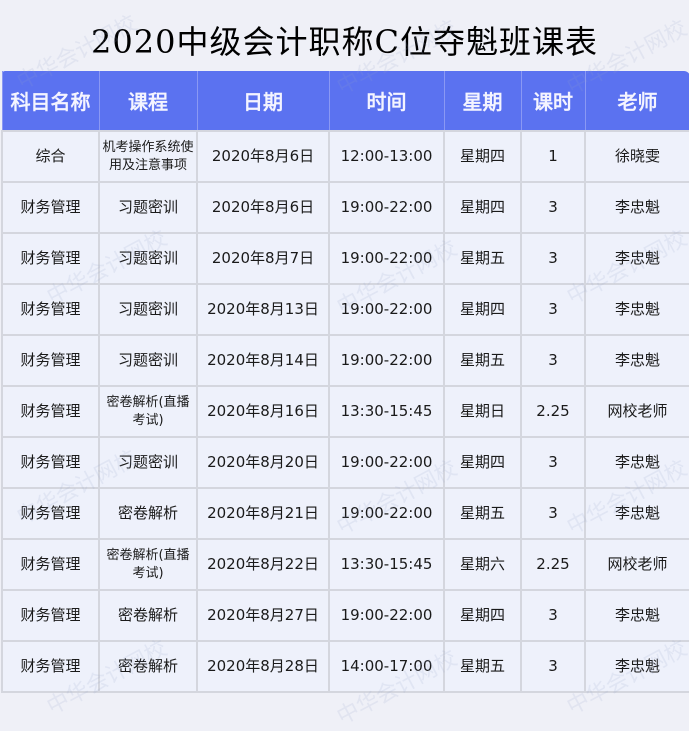  Describe the element at coordinates (148, 101) in the screenshot. I see `column-header-course: 课程` at that location.